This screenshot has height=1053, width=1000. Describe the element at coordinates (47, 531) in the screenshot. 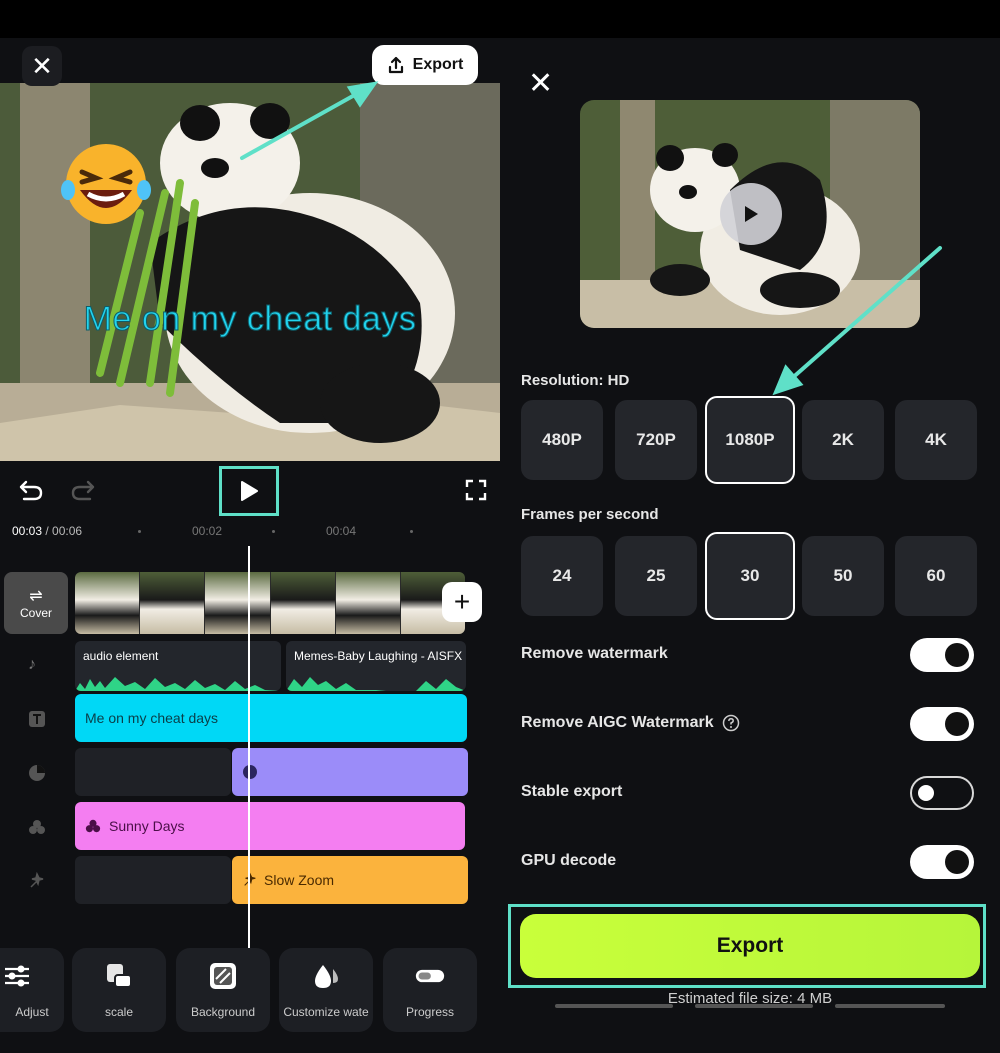

I see `timecode: 00:03 / 00:06` at that location.